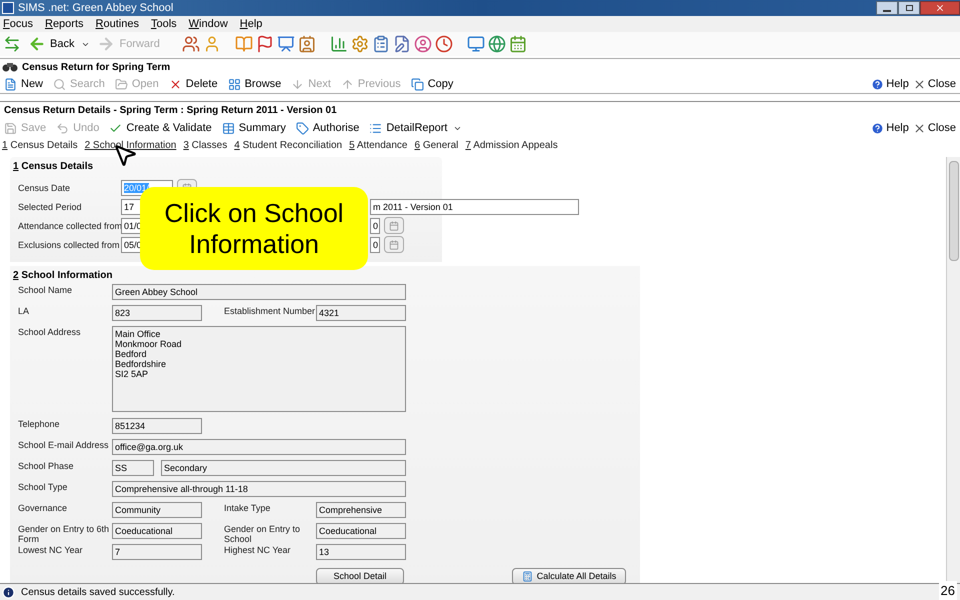 The image size is (960, 600). I want to click on text-field: office@ga.org.uk, so click(259, 447).